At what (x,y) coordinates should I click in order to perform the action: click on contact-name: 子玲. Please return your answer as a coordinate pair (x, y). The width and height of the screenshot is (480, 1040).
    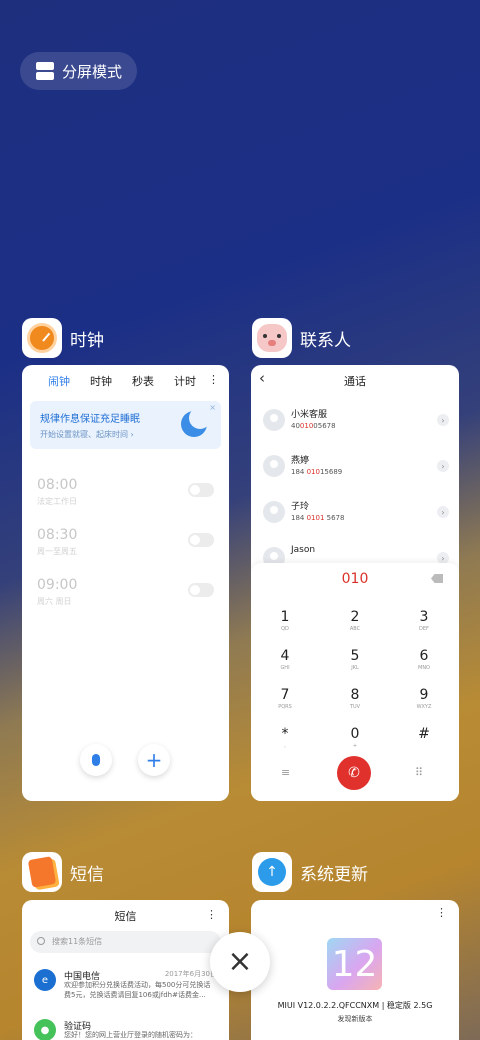
    Looking at the image, I should click on (300, 507).